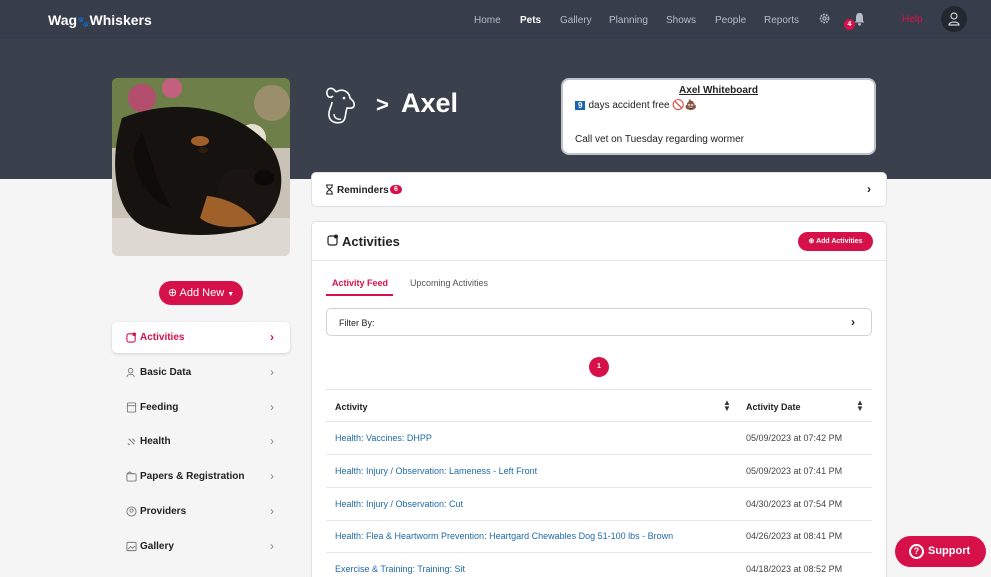 This screenshot has height=577, width=991. What do you see at coordinates (159, 407) in the screenshot?
I see `sidebar-label-feeding: Feeding` at bounding box center [159, 407].